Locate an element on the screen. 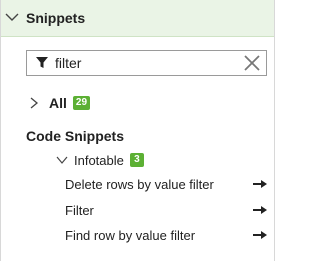 The height and width of the screenshot is (261, 320). snippet-item-filter: Filter is located at coordinates (166, 210).